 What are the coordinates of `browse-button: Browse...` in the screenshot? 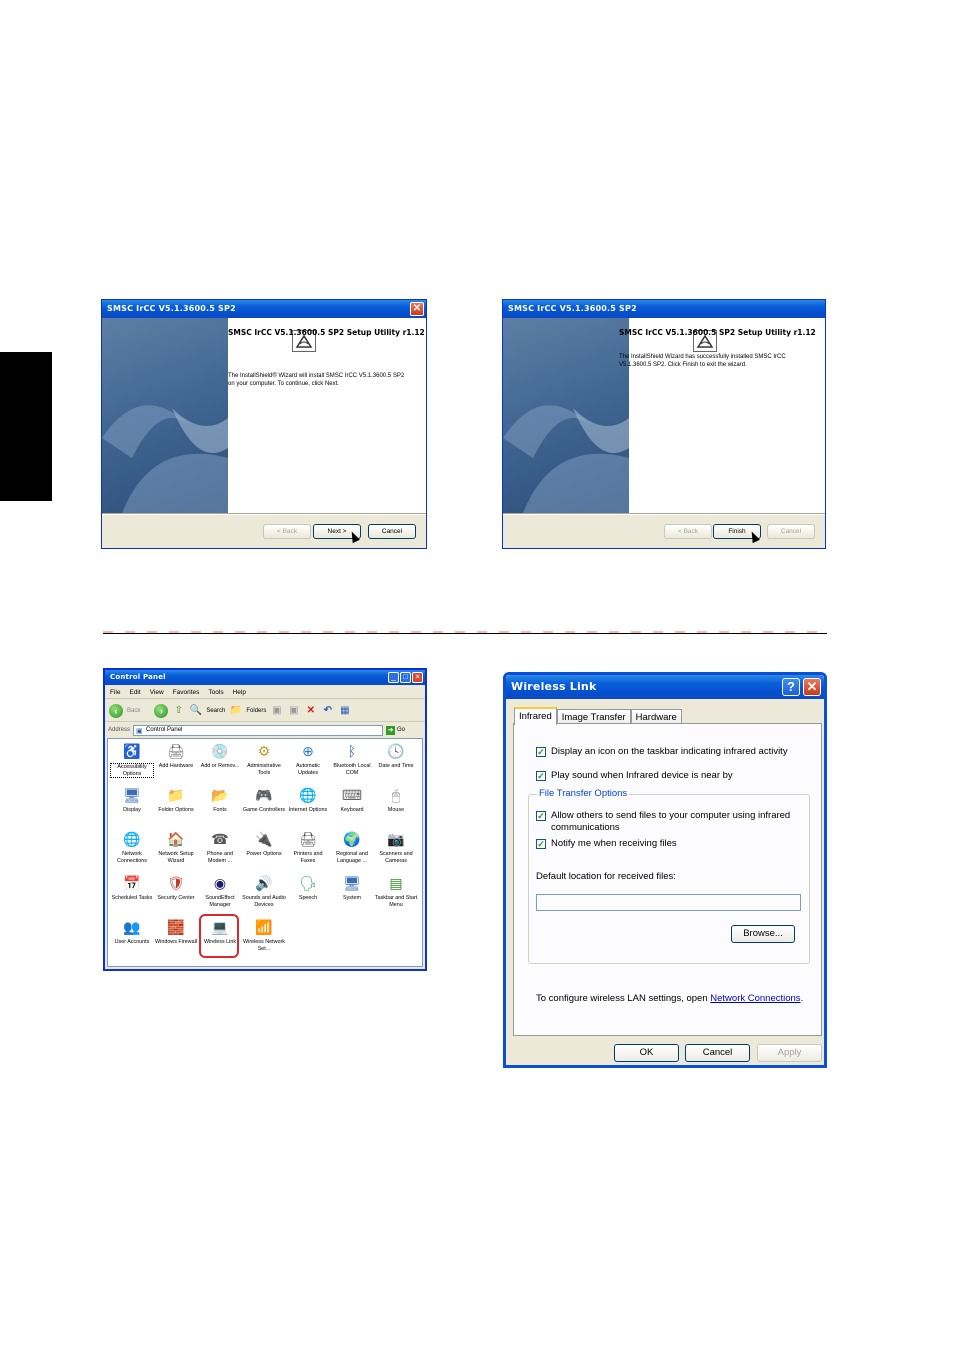 It's located at (763, 934).